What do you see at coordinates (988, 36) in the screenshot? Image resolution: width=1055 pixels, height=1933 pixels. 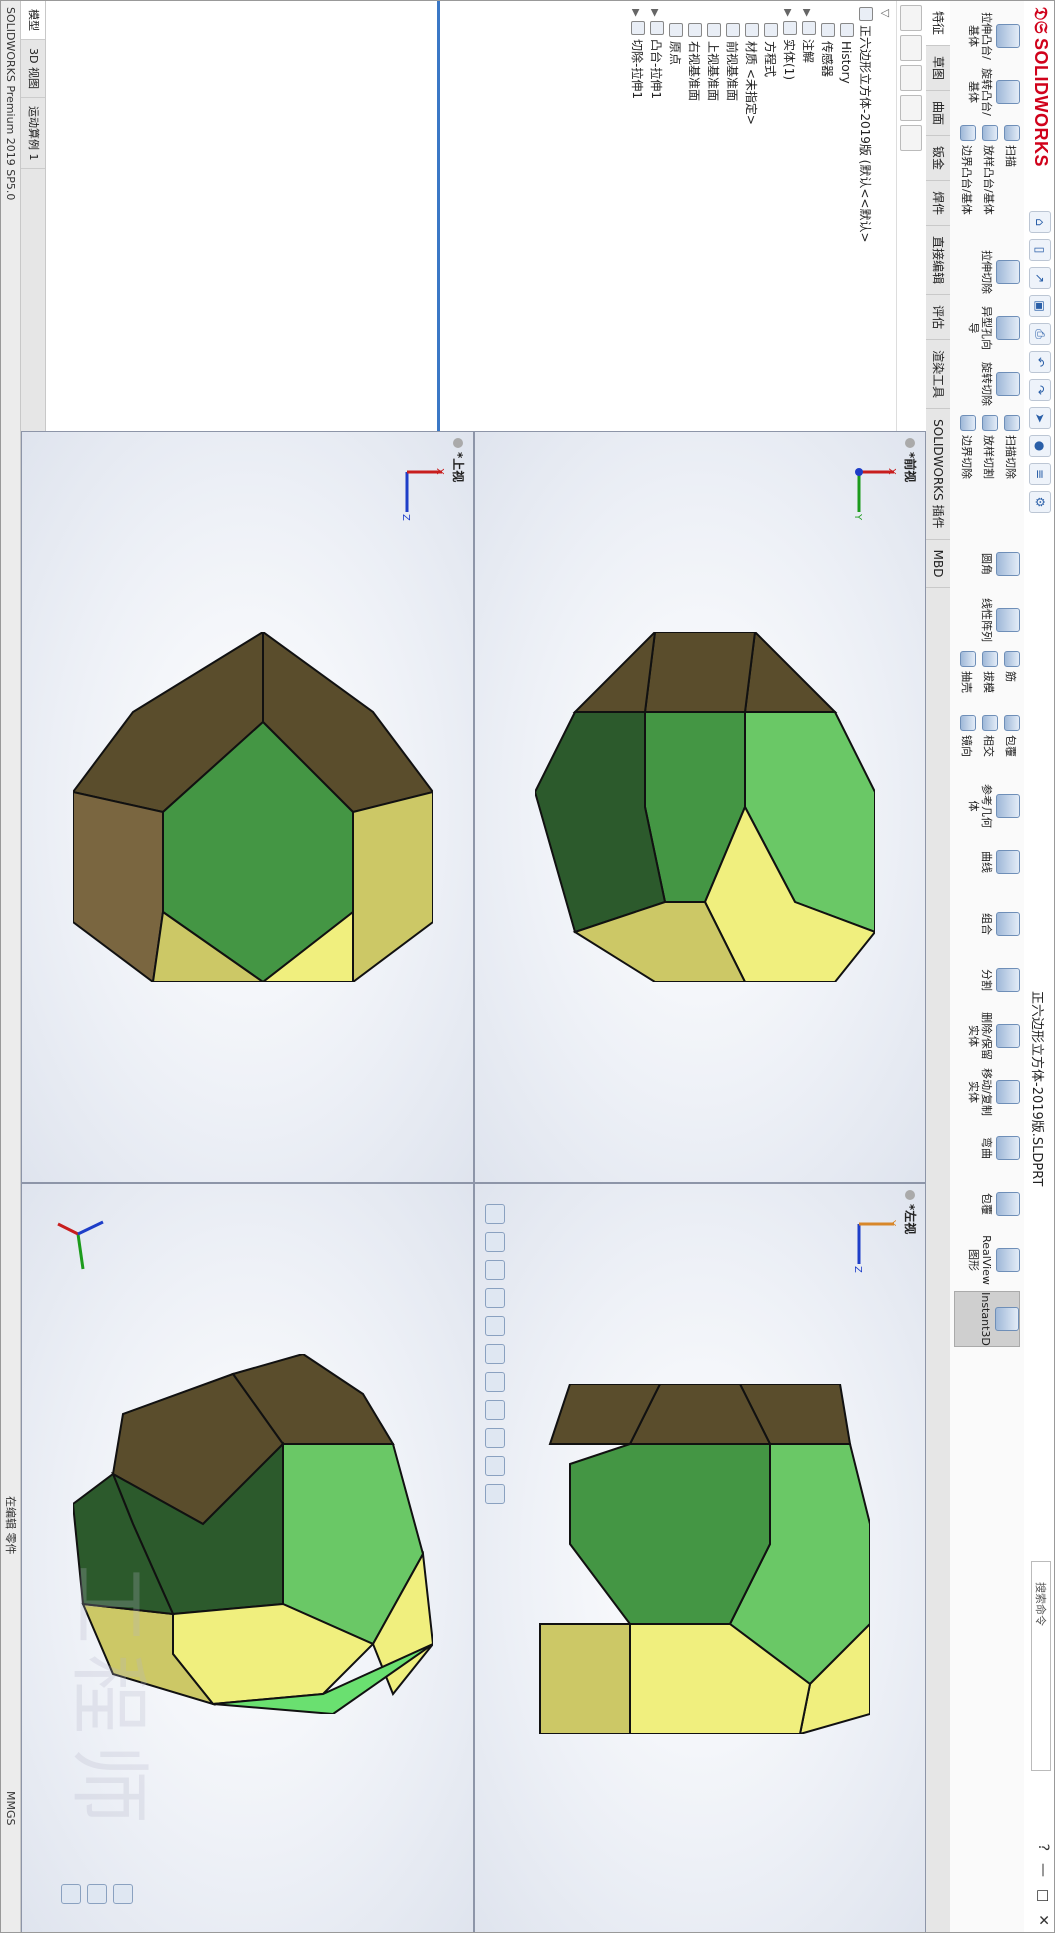 I see `extrude-boss-button: 拉伸凸台/基体` at bounding box center [988, 36].